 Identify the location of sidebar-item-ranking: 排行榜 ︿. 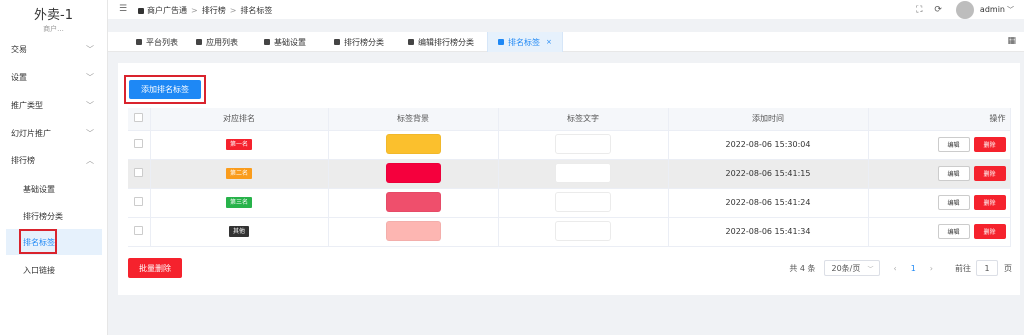
(54, 160).